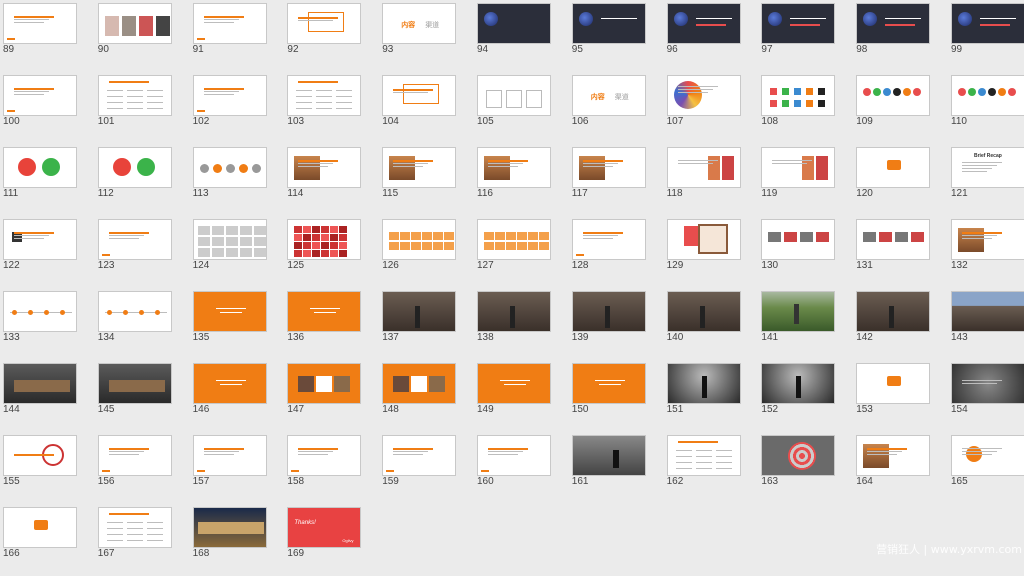 The width and height of the screenshot is (1024, 576). Describe the element at coordinates (296, 409) in the screenshot. I see `slide-number: 147` at that location.